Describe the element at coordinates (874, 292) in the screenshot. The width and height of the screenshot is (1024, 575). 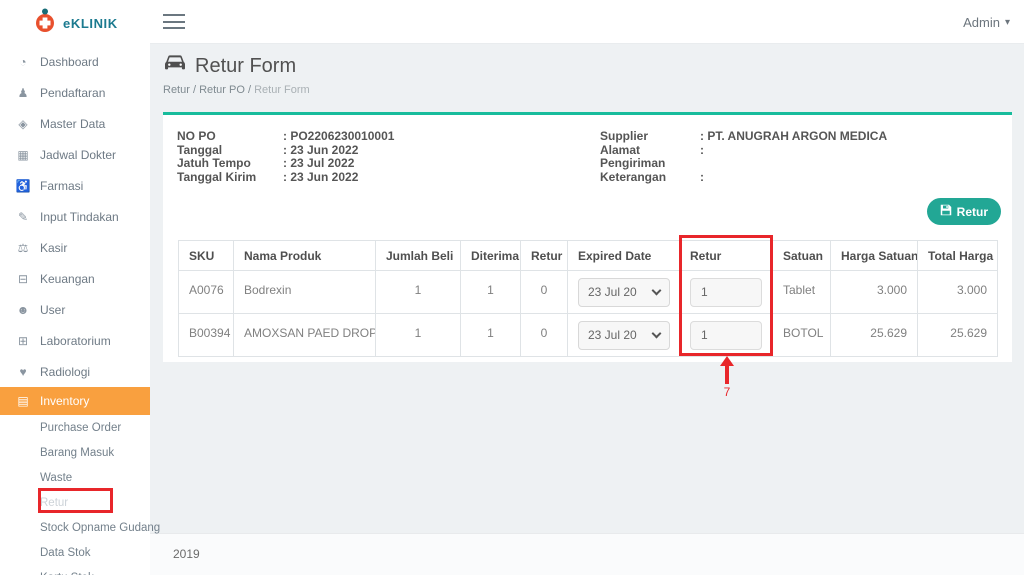
I see `cell-harga-satuan: 3.000` at that location.